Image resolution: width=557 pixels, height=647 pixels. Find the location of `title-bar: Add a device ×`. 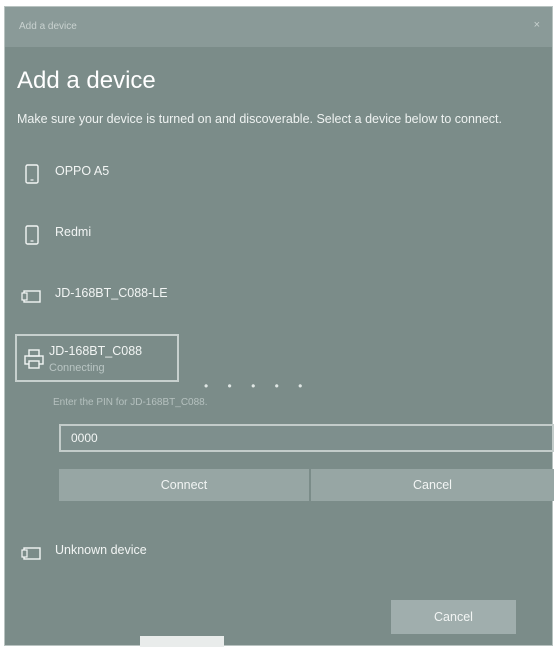

title-bar: Add a device × is located at coordinates (278, 27).